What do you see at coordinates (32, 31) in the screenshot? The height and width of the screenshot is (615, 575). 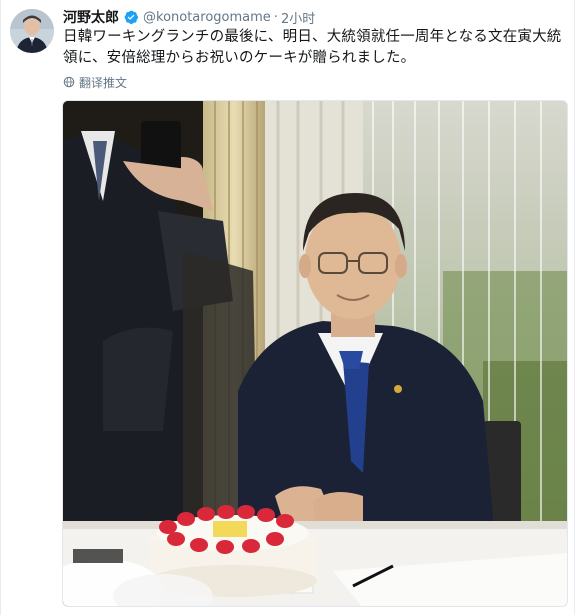 I see `author-avatar` at bounding box center [32, 31].